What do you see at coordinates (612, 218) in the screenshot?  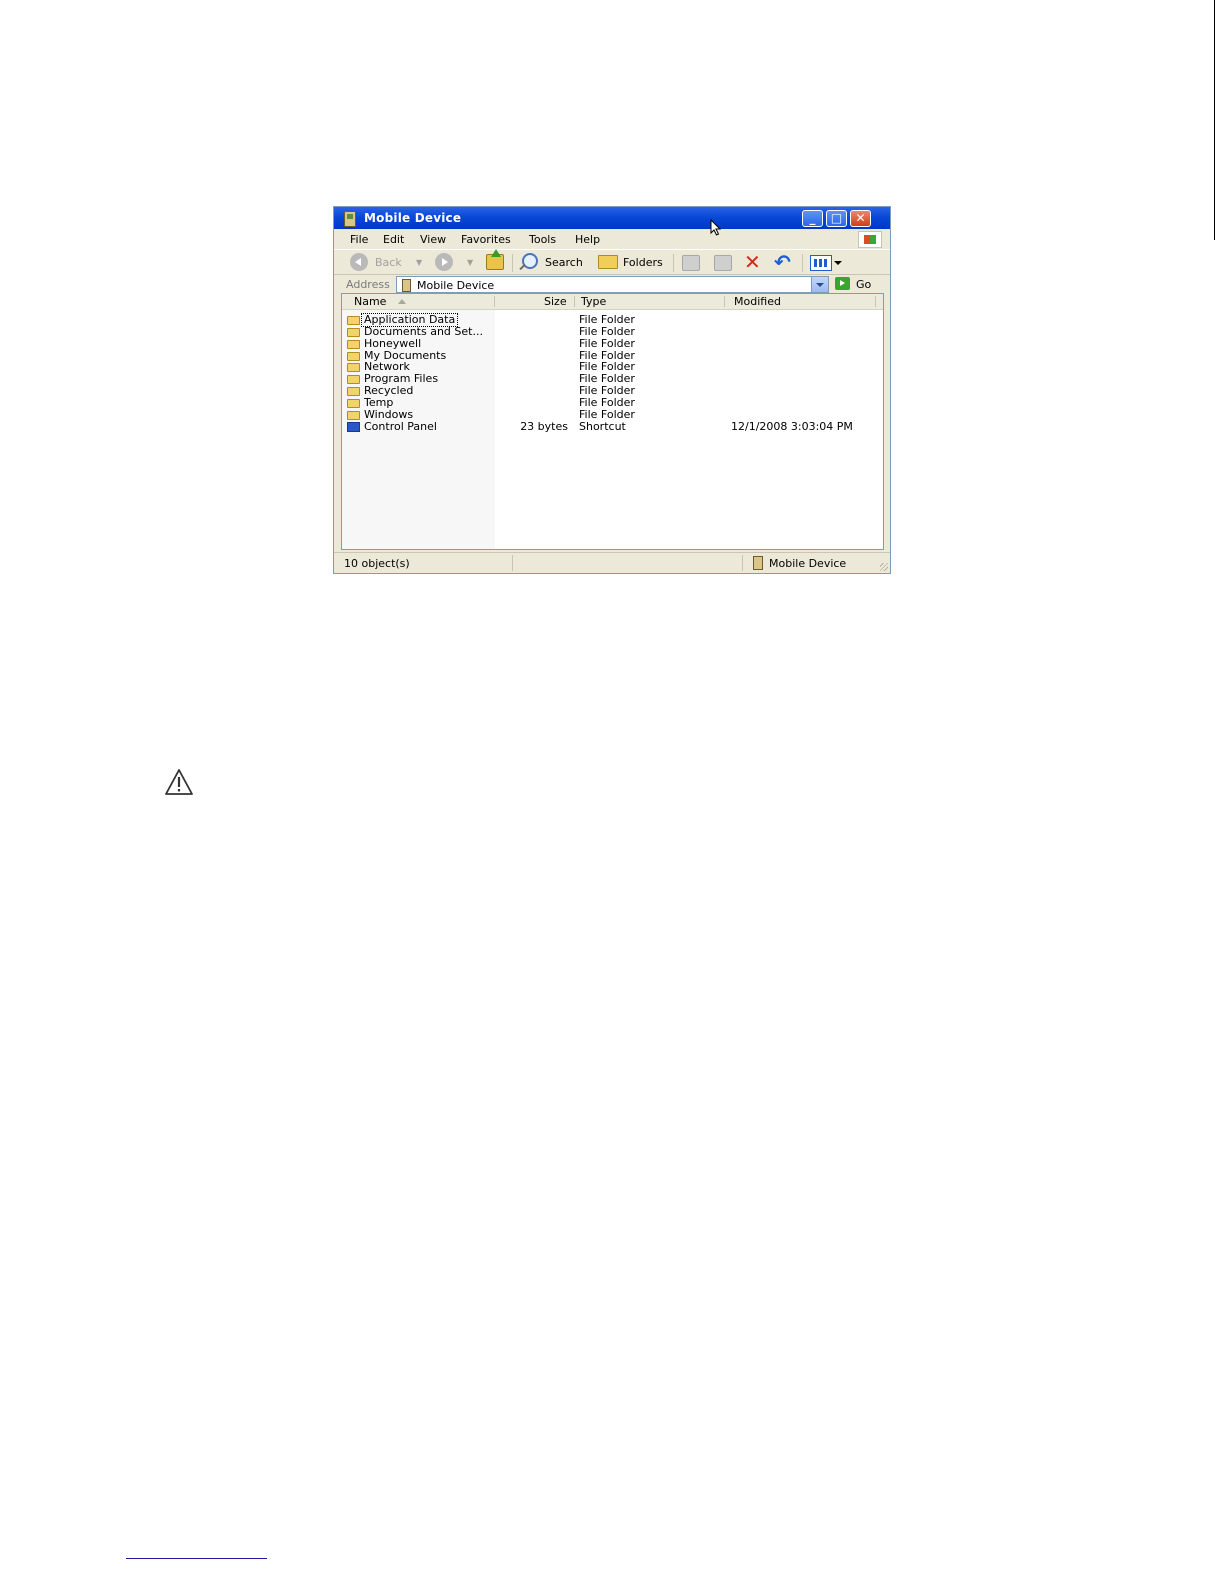 I see `title-bar: Mobile Device _ □ ✕` at bounding box center [612, 218].